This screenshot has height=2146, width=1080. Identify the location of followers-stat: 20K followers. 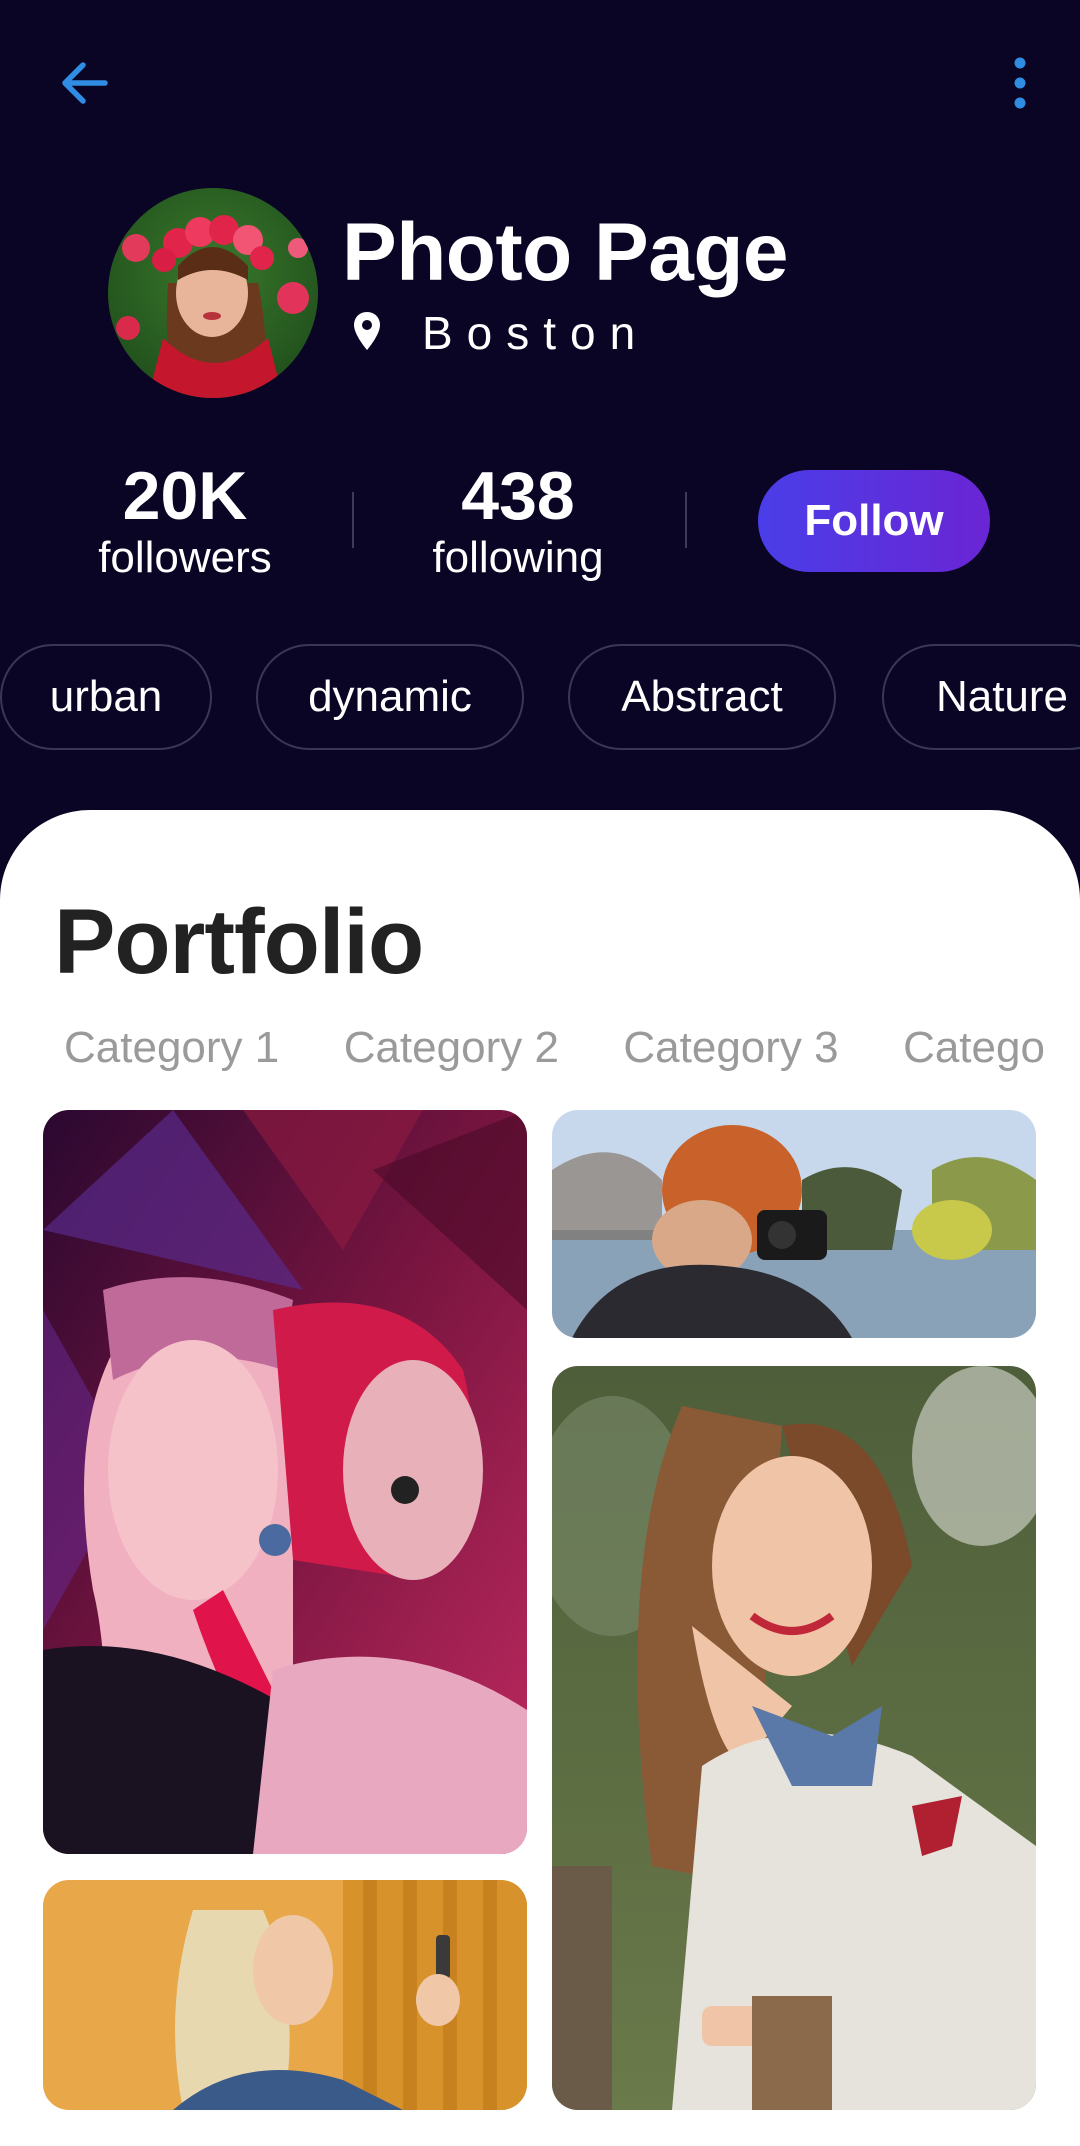
(185, 522).